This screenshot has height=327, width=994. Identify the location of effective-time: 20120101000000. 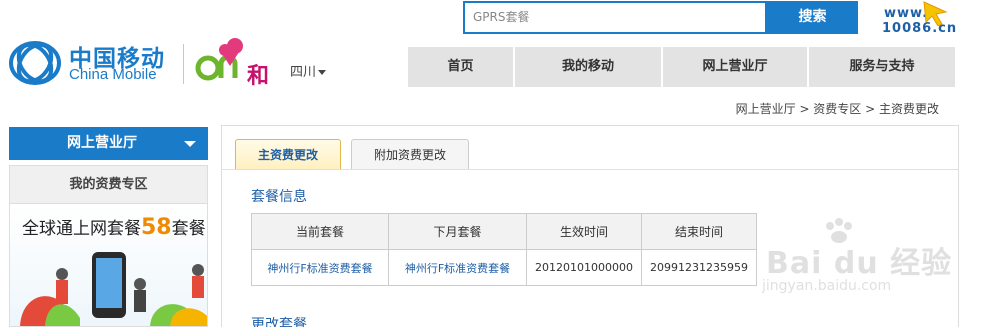
(584, 267).